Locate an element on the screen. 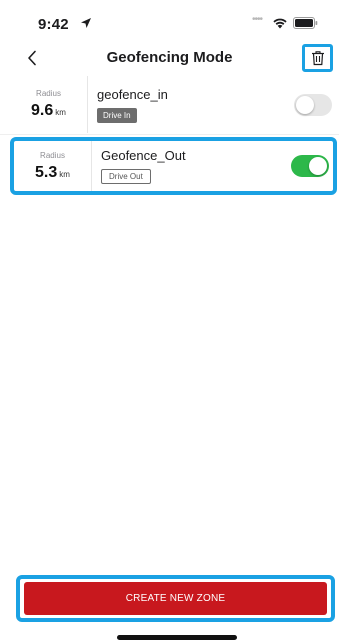 The width and height of the screenshot is (339, 643). create-new-zone-button: CREATE NEW ZONE is located at coordinates (175, 598).